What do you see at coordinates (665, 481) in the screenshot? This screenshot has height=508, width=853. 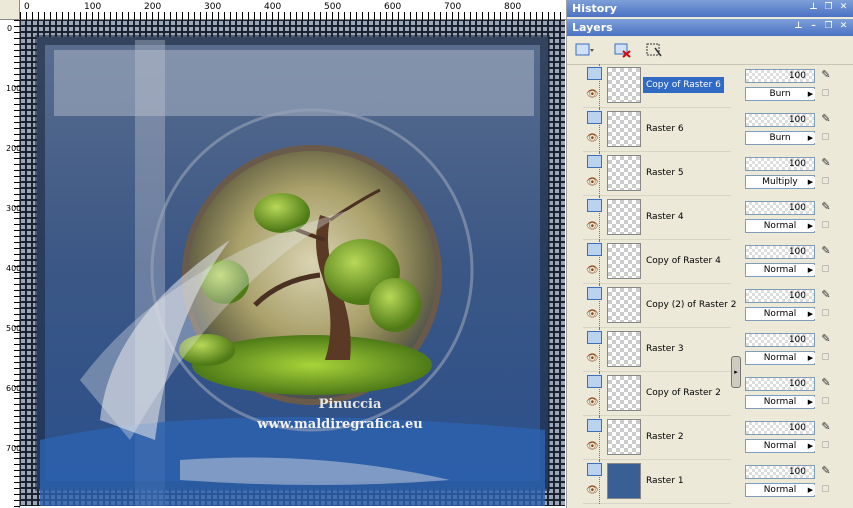 I see `layer-name: Raster 1` at bounding box center [665, 481].